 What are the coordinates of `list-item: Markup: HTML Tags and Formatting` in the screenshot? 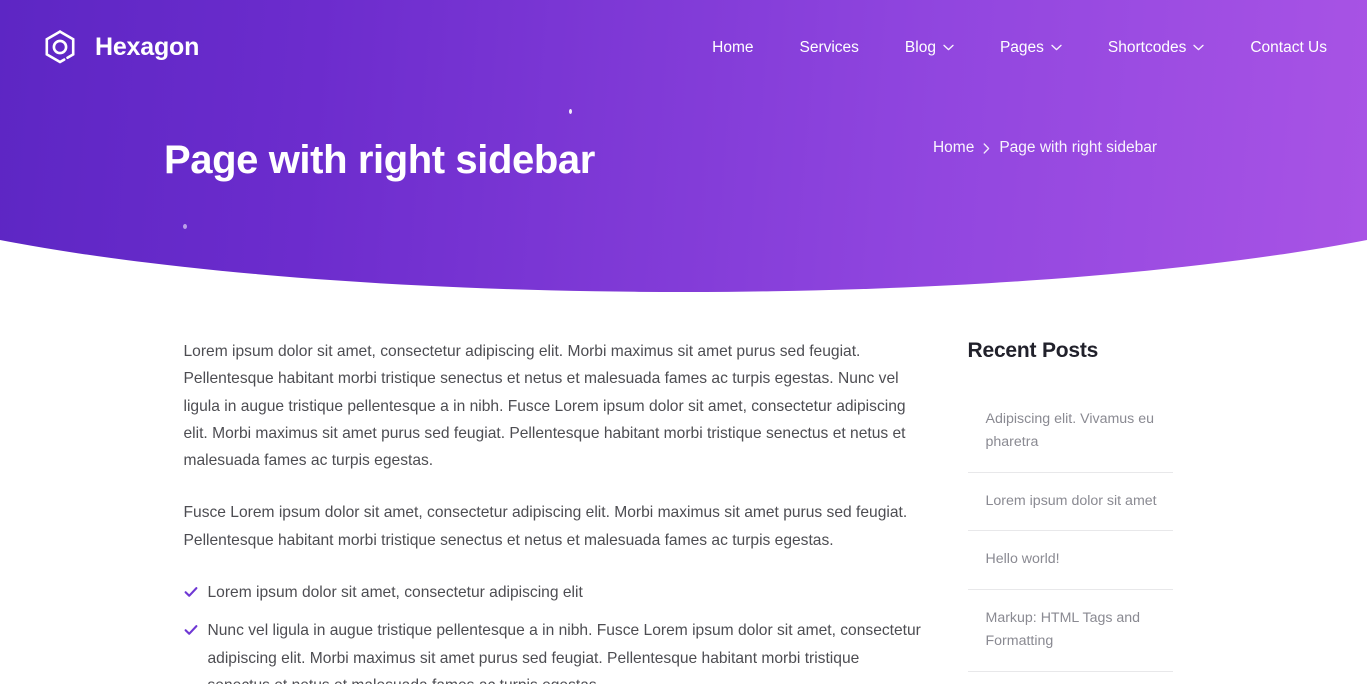 It's located at (1070, 631).